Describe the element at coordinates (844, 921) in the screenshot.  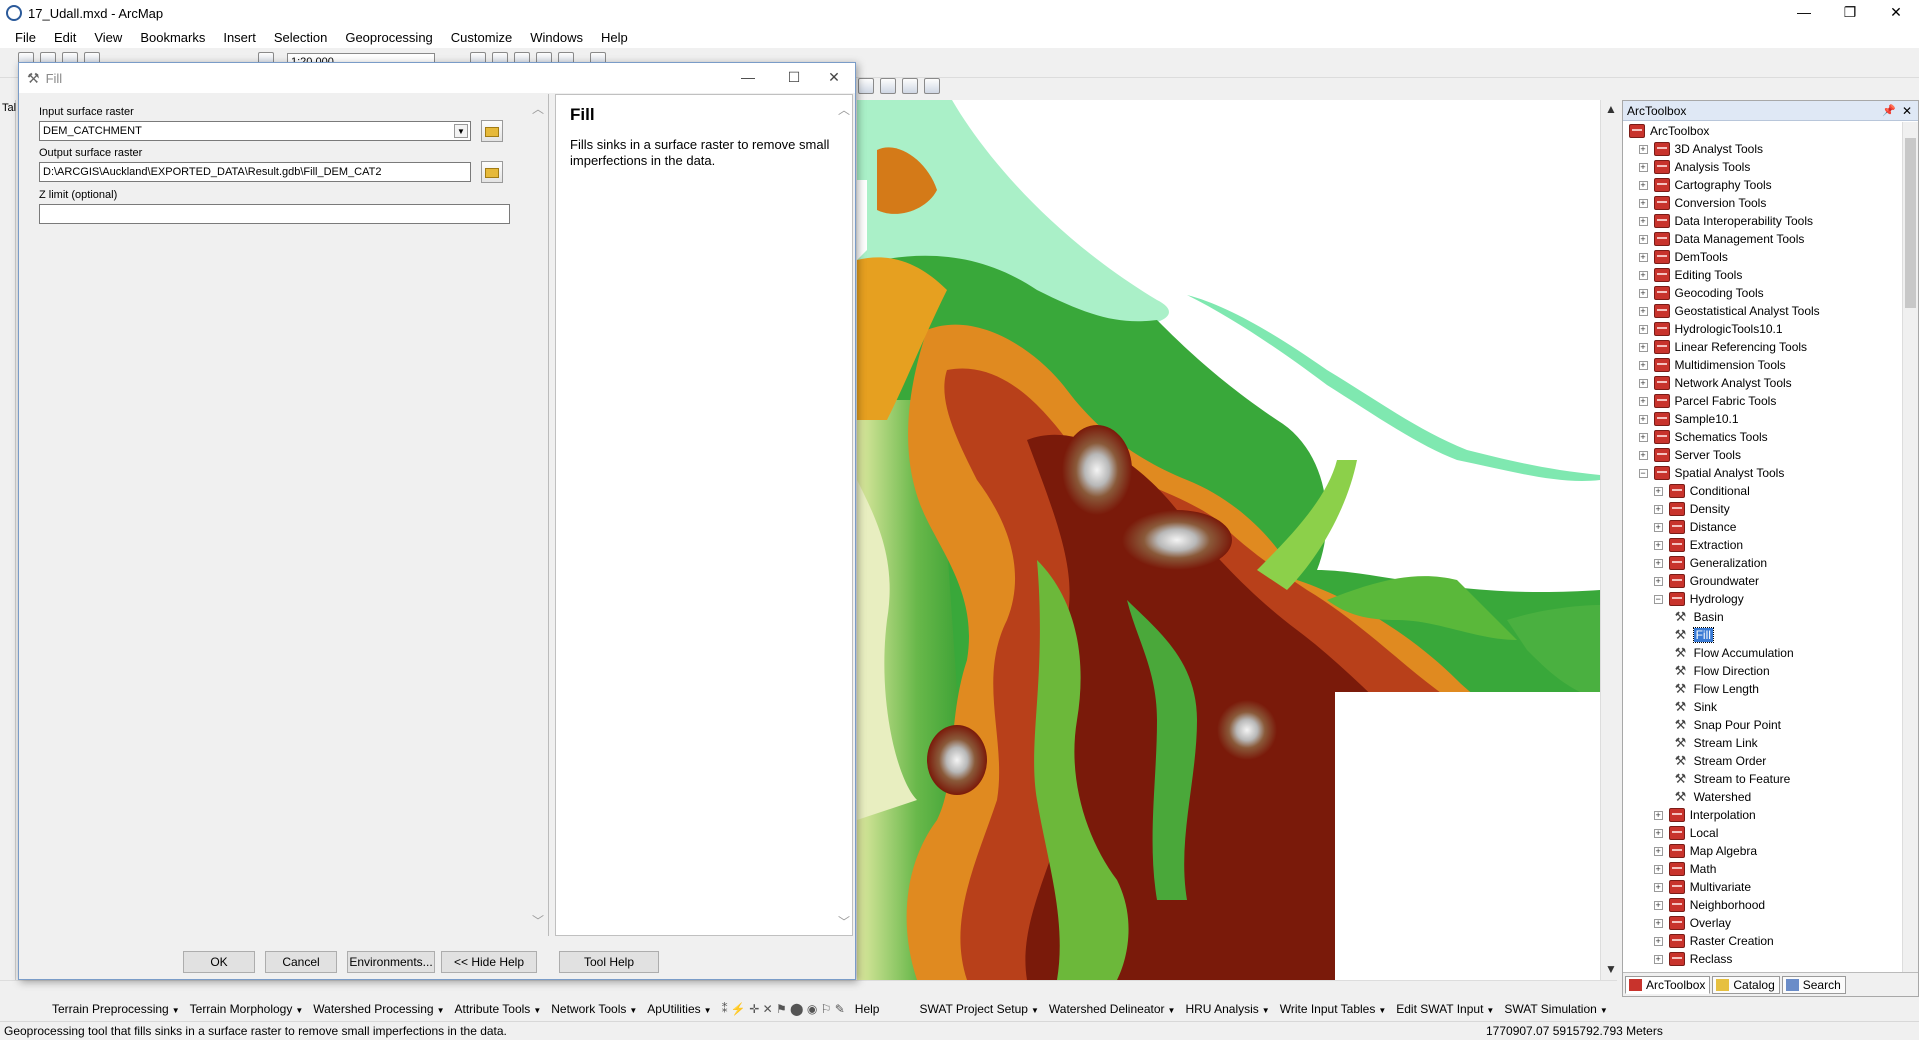
I see `help-scroll-down-icon: ﹀` at that location.